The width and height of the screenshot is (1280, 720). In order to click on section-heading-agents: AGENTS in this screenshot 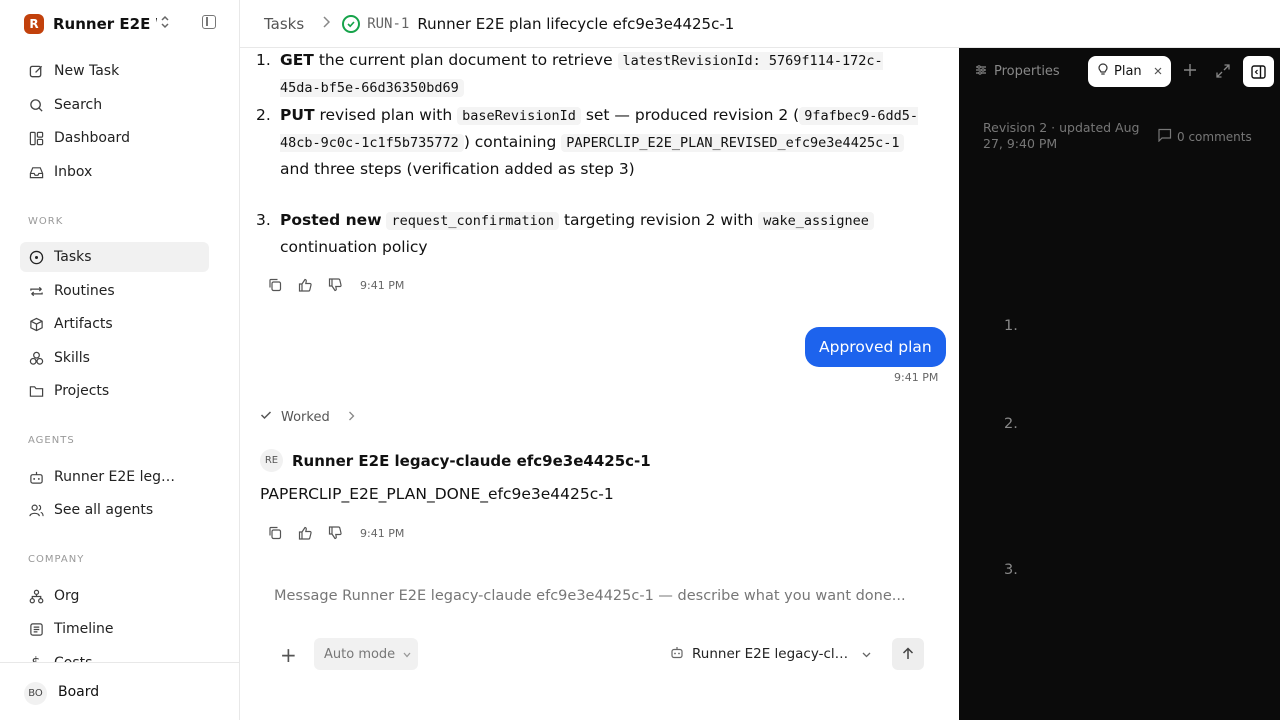, I will do `click(51, 440)`.